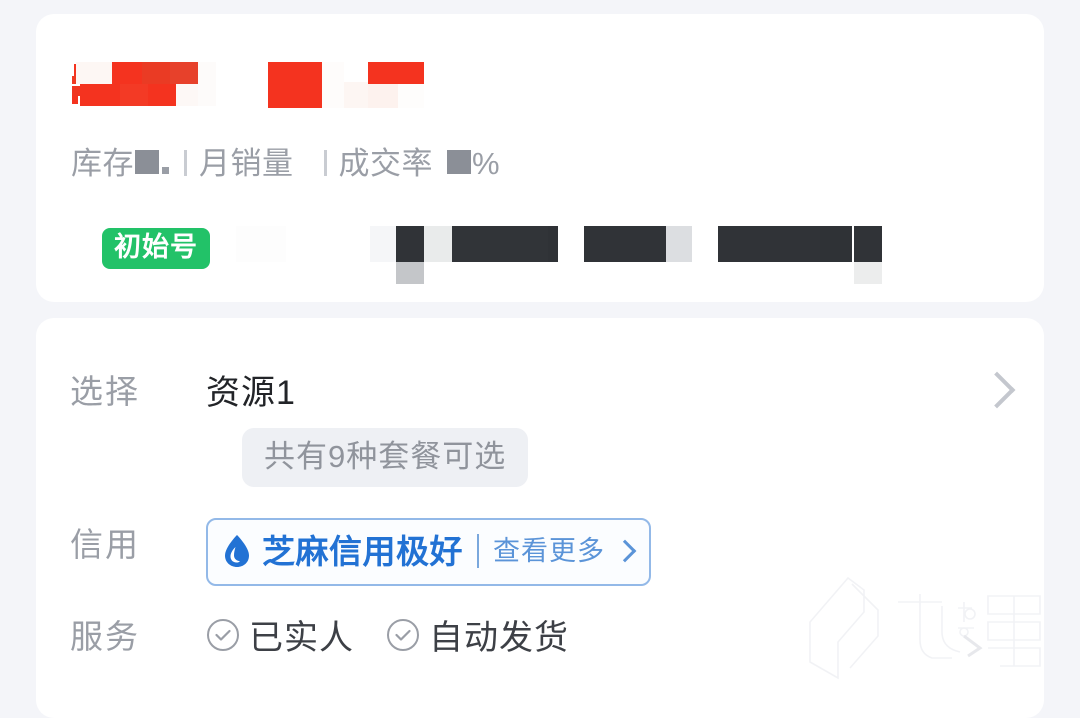 This screenshot has height=718, width=1080. What do you see at coordinates (102, 163) in the screenshot?
I see `stat-stock-label: 库存` at bounding box center [102, 163].